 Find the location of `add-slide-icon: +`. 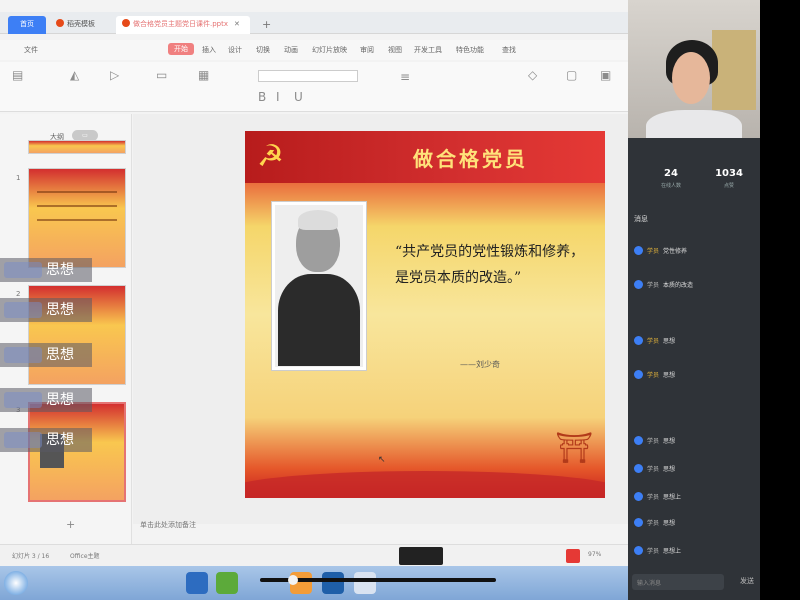

add-slide-icon: + is located at coordinates (70, 524).